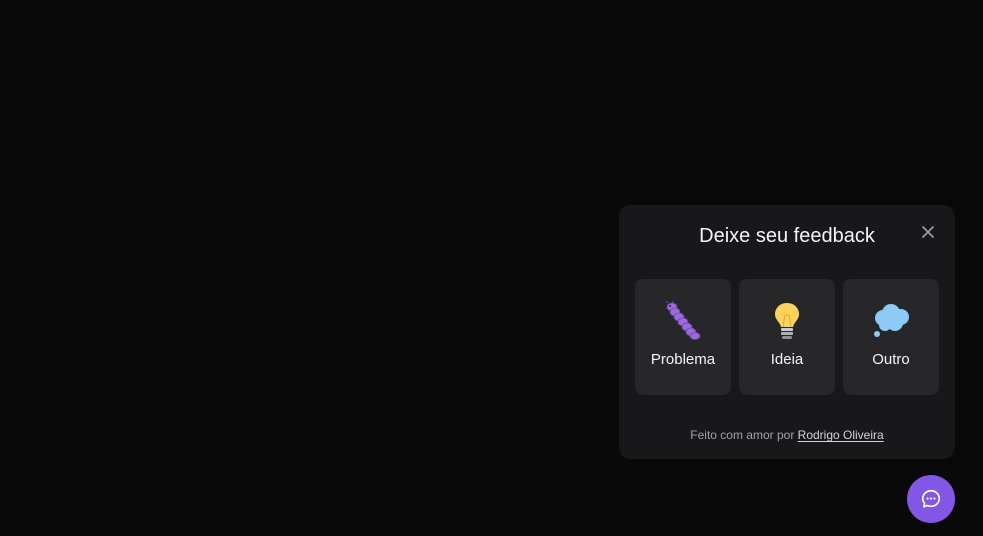  I want to click on option-label: Ideia, so click(787, 359).